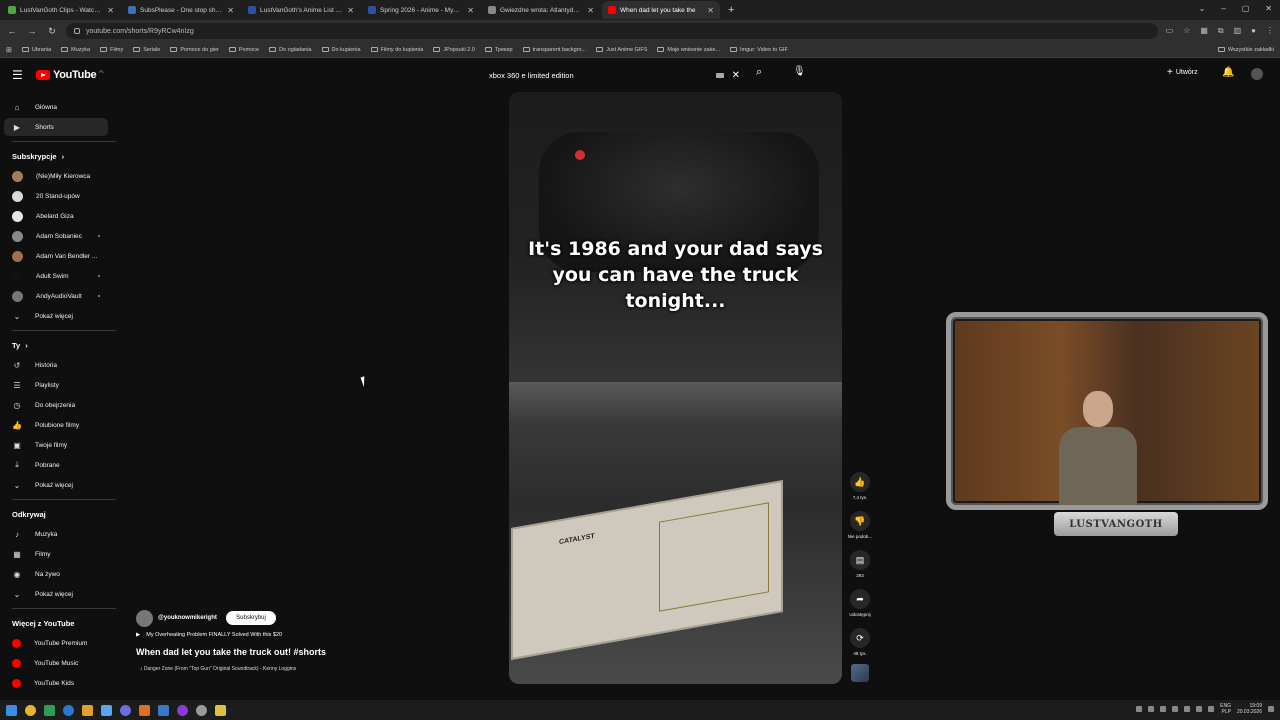  I want to click on url-field: youtube.com/shorts/R9yRCw4nIzg, so click(612, 31).